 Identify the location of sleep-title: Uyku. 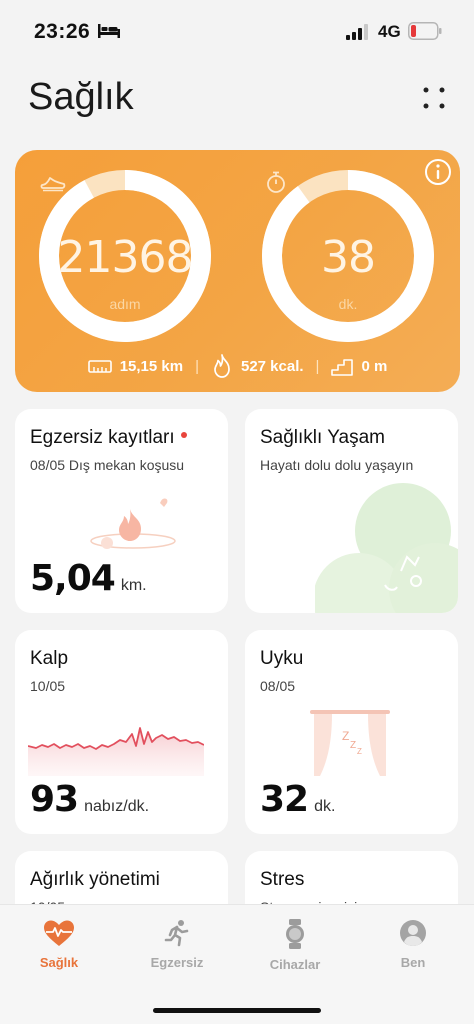
(282, 658).